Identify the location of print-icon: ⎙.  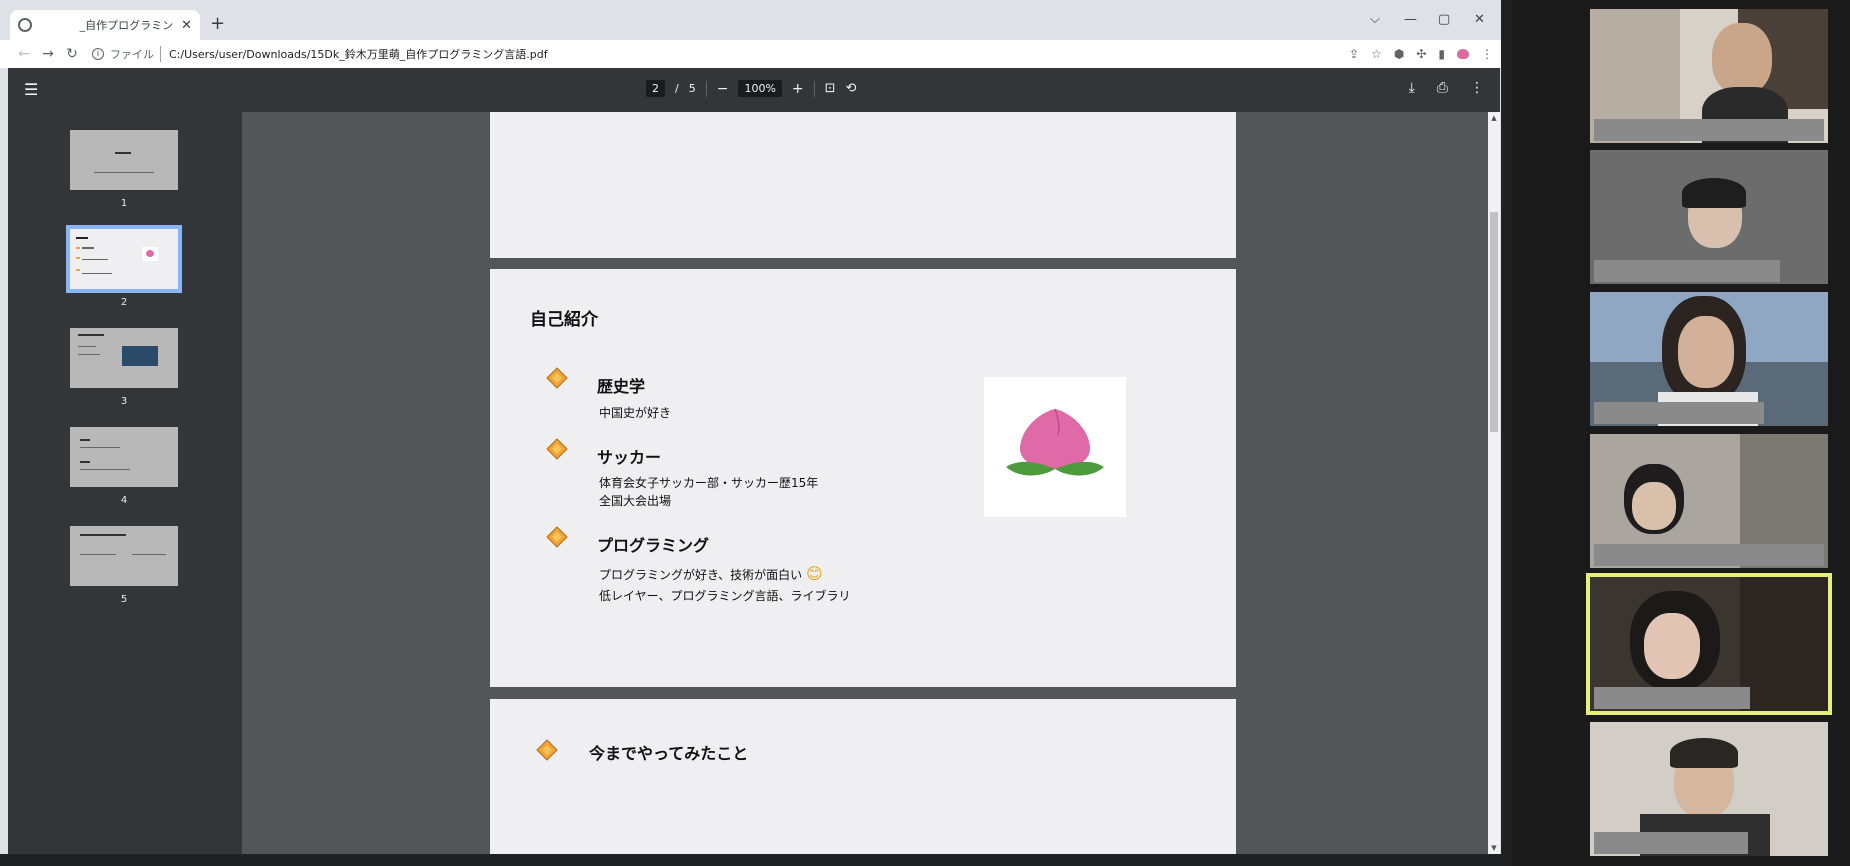
(1442, 88).